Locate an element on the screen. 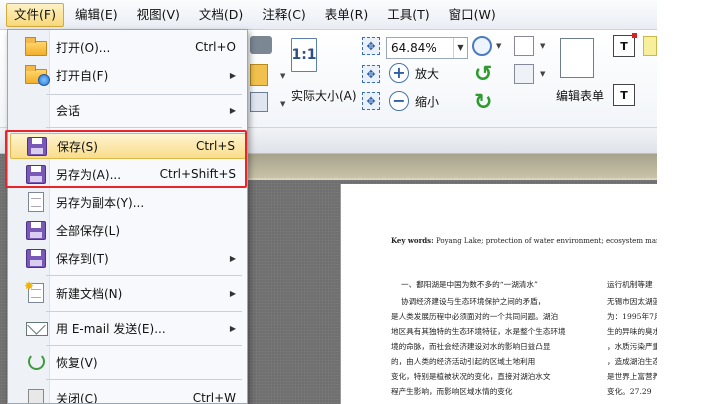  zoom-out-label: 缩小 is located at coordinates (427, 101).